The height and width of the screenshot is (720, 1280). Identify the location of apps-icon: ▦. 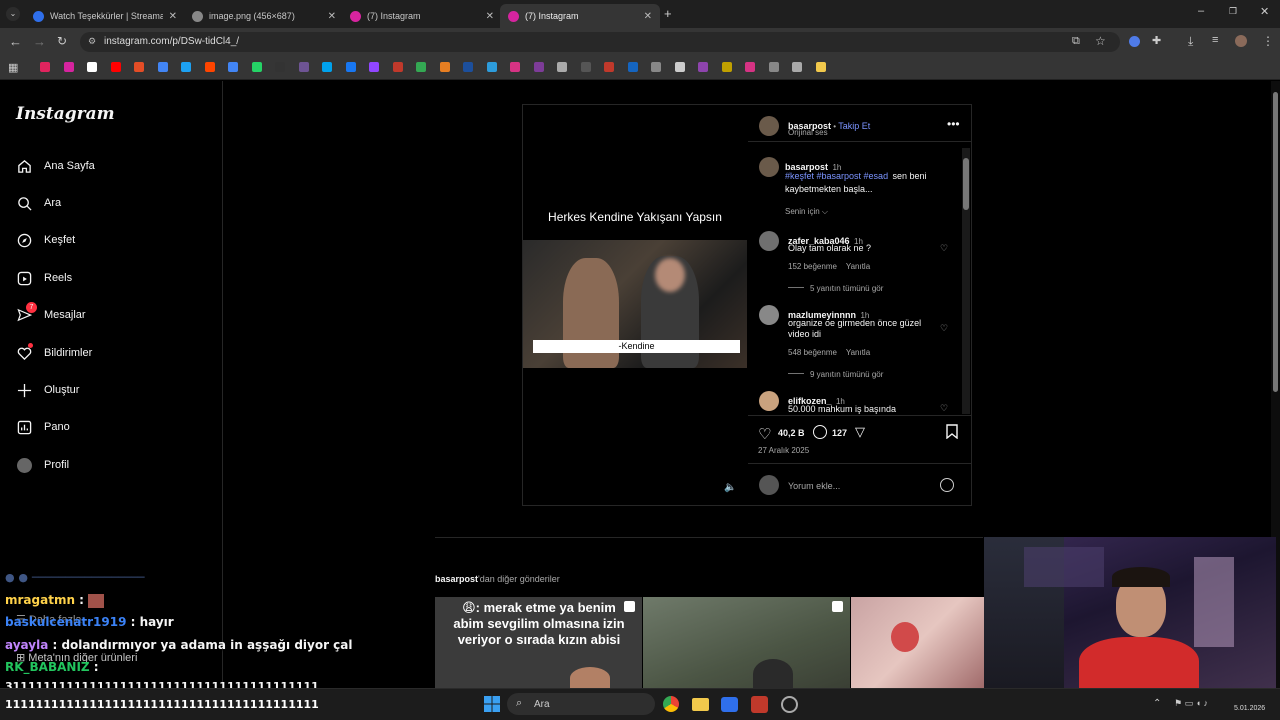
(13, 67).